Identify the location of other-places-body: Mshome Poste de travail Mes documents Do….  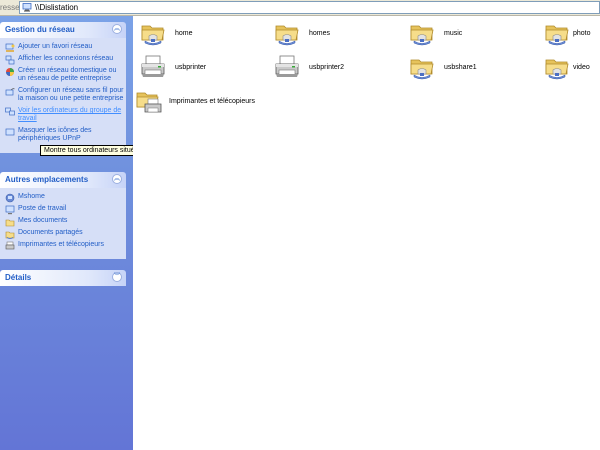
(63, 223).